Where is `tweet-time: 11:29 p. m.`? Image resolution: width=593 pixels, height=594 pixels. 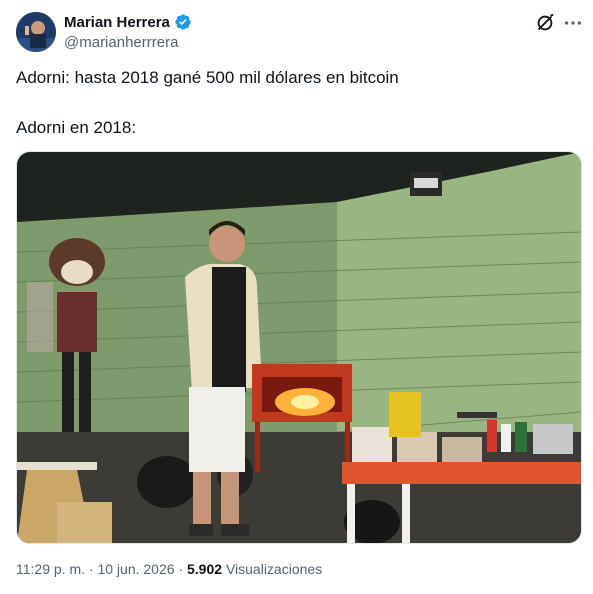
tweet-time: 11:29 p. m. is located at coordinates (50, 569).